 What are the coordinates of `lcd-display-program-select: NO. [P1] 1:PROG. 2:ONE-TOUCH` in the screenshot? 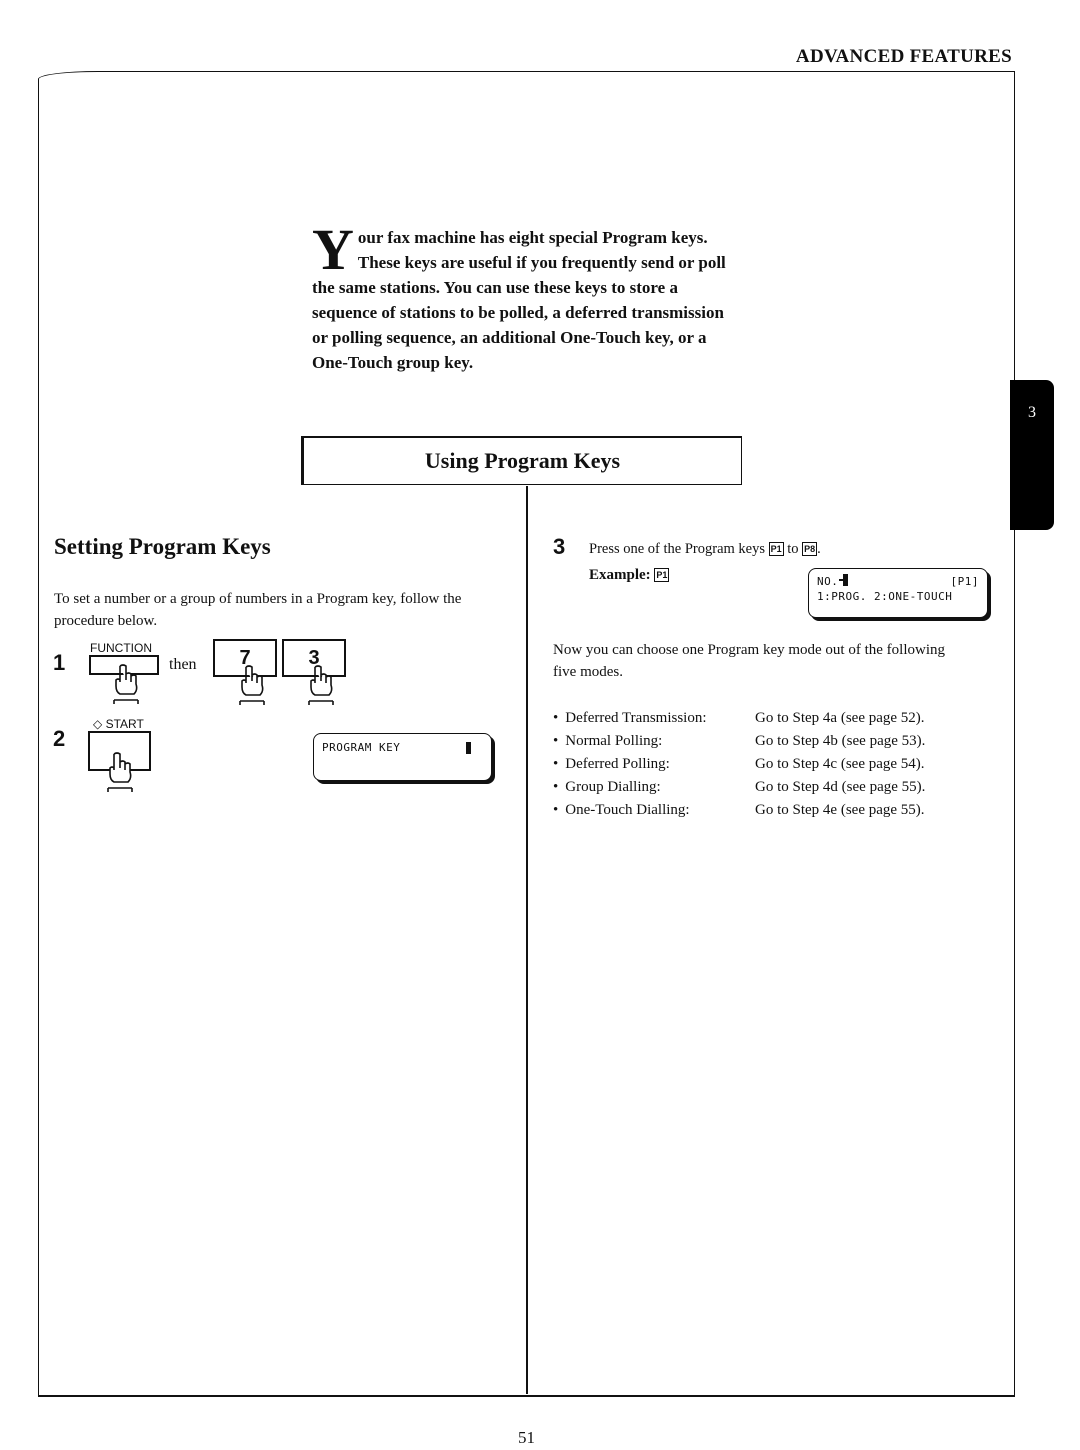 It's located at (898, 593).